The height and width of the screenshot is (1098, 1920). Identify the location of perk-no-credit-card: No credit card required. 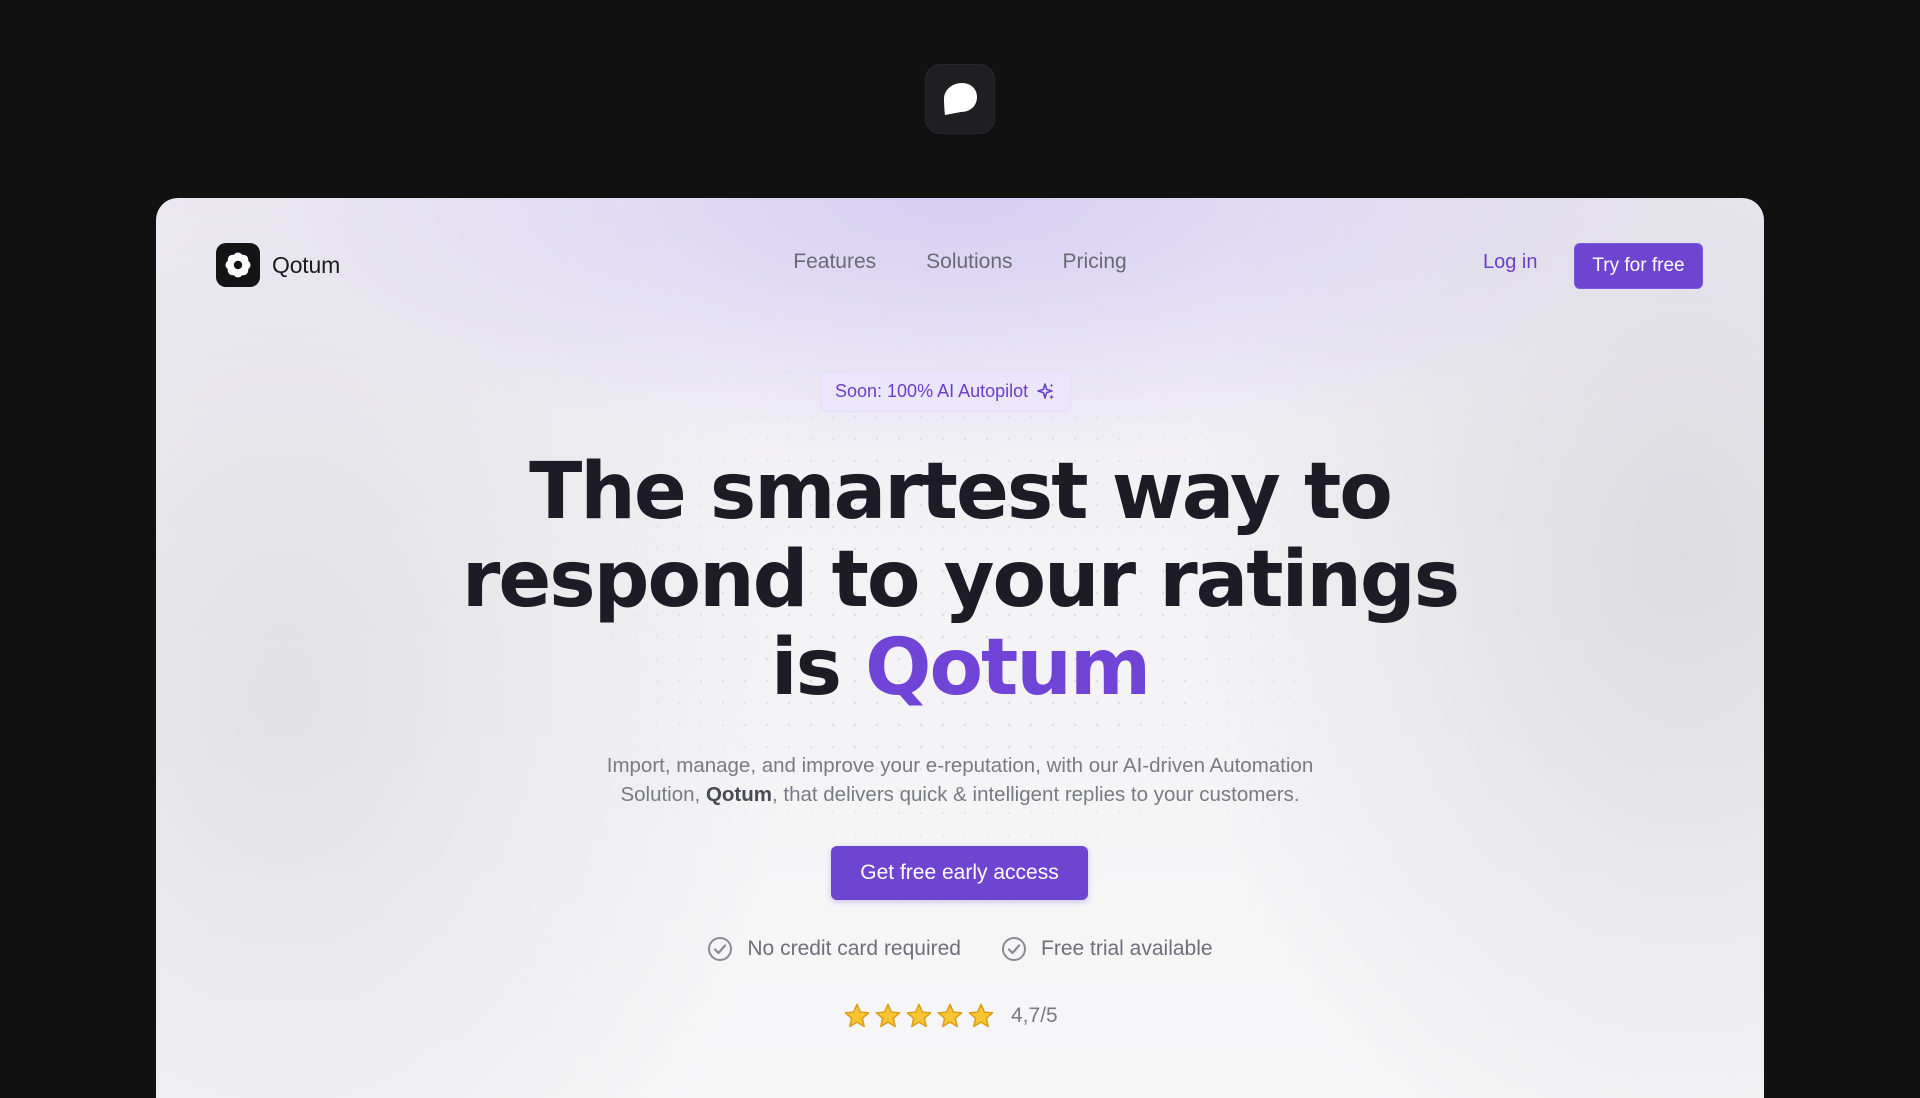
(834, 949).